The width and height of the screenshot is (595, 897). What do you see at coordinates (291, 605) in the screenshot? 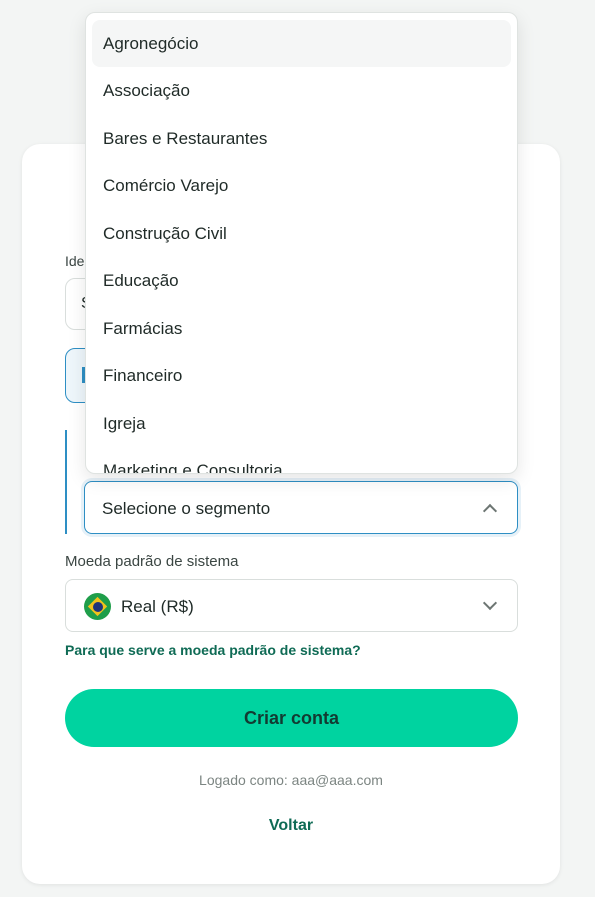
I see `currency-select: Real (R$)` at bounding box center [291, 605].